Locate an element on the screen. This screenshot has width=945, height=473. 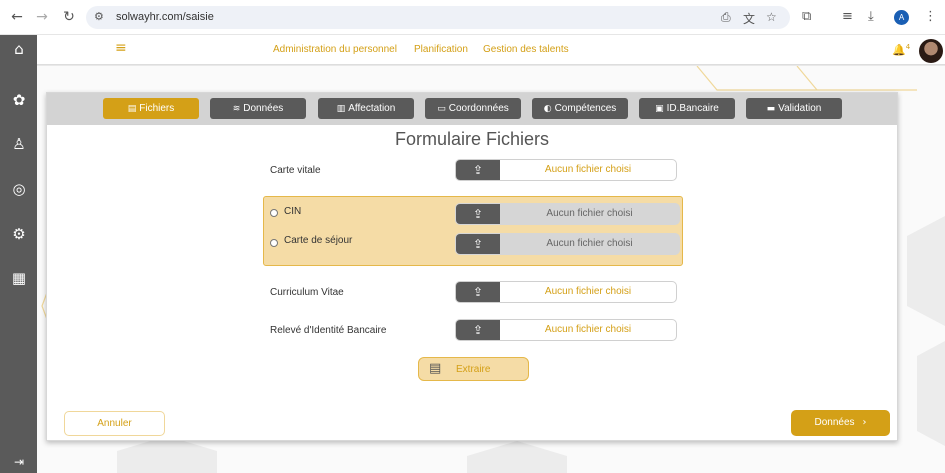
next-button: Données › is located at coordinates (840, 423).